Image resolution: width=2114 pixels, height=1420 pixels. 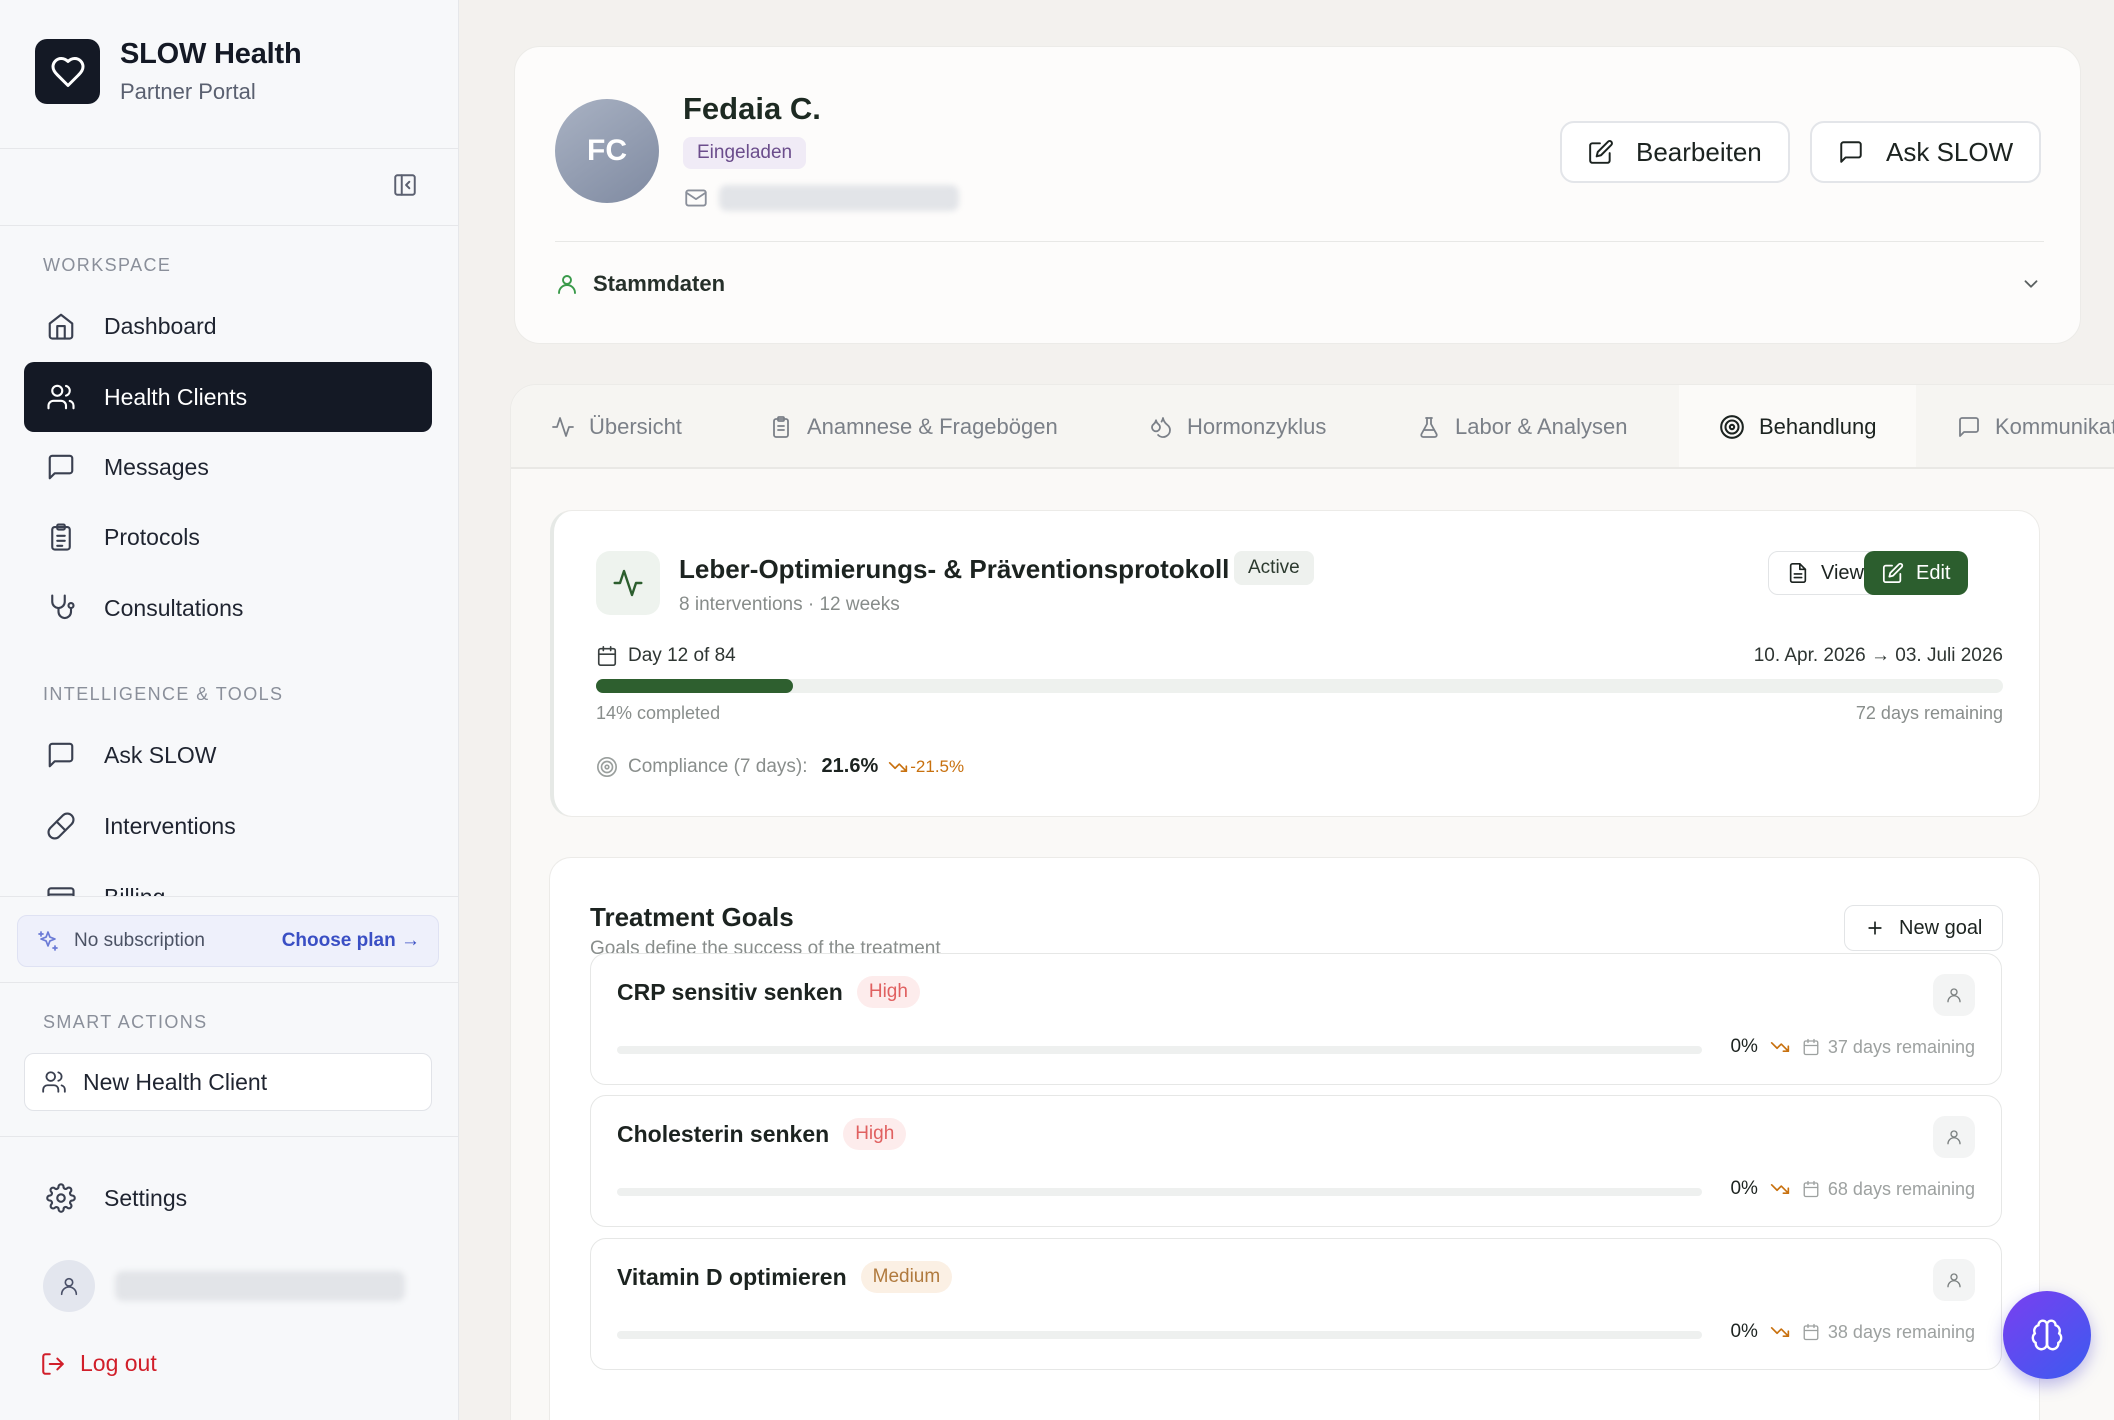 I want to click on tab-behandlung: Behandlung, so click(x=1798, y=426).